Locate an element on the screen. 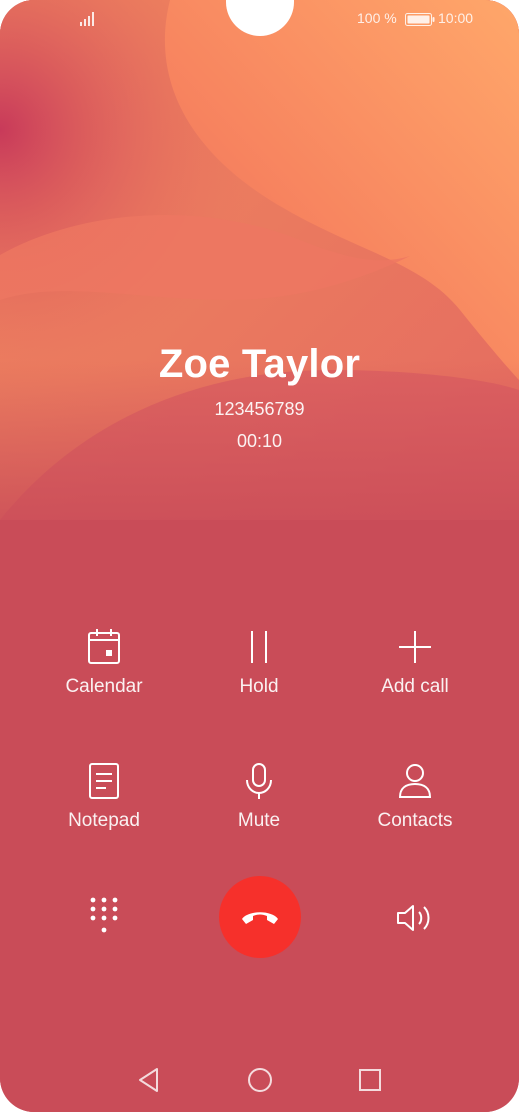  contacts-button: Contacts is located at coordinates (415, 797).